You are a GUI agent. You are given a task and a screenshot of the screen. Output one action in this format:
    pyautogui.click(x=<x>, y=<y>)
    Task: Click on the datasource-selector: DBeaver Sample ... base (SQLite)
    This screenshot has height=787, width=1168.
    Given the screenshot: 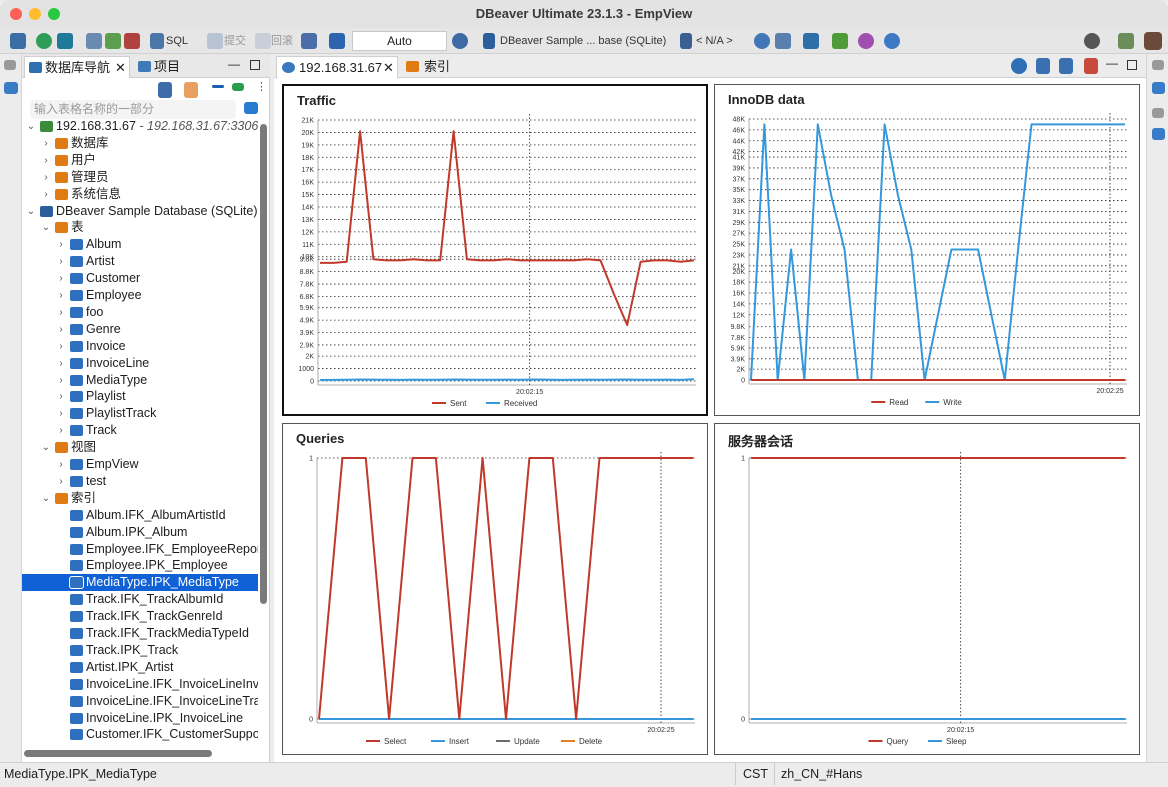 What is the action you would take?
    pyautogui.click(x=583, y=41)
    